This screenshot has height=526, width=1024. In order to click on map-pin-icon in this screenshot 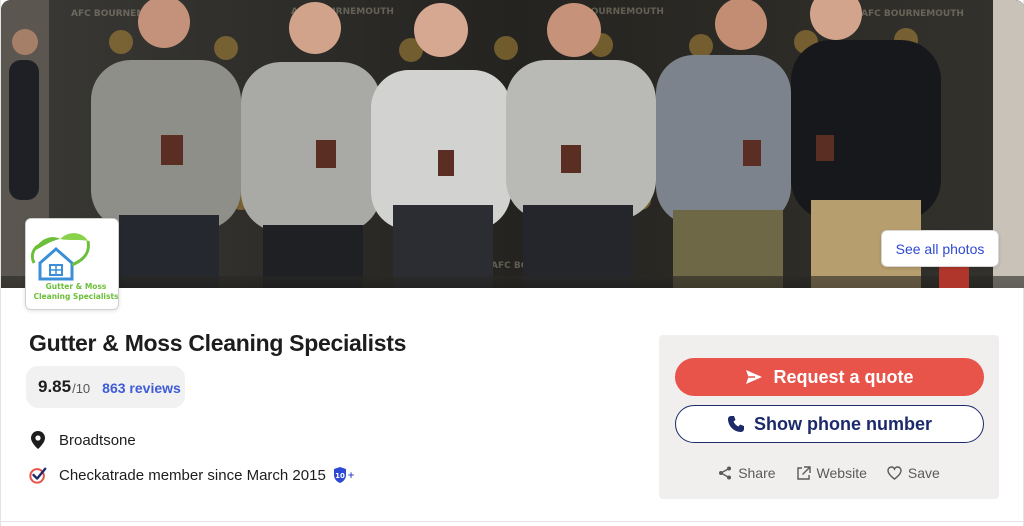, I will do `click(38, 440)`.